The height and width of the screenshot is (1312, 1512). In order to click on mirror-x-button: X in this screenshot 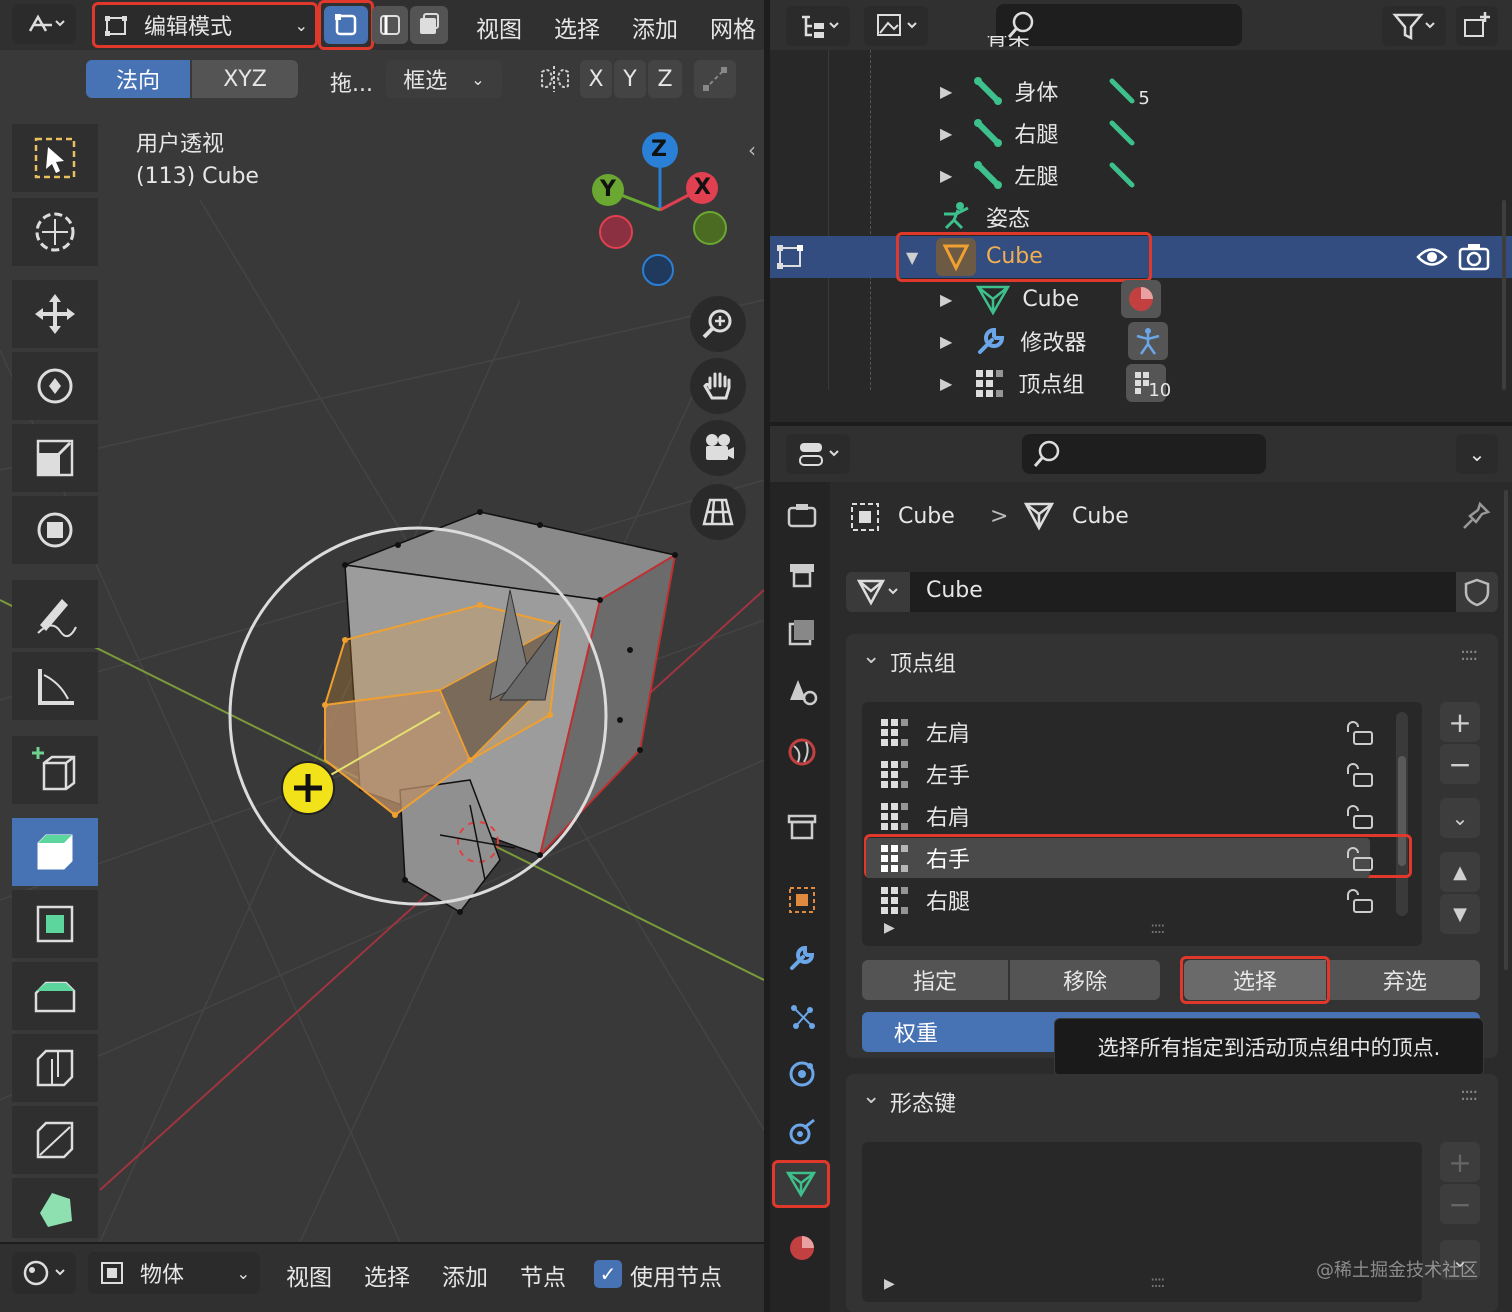, I will do `click(596, 79)`.